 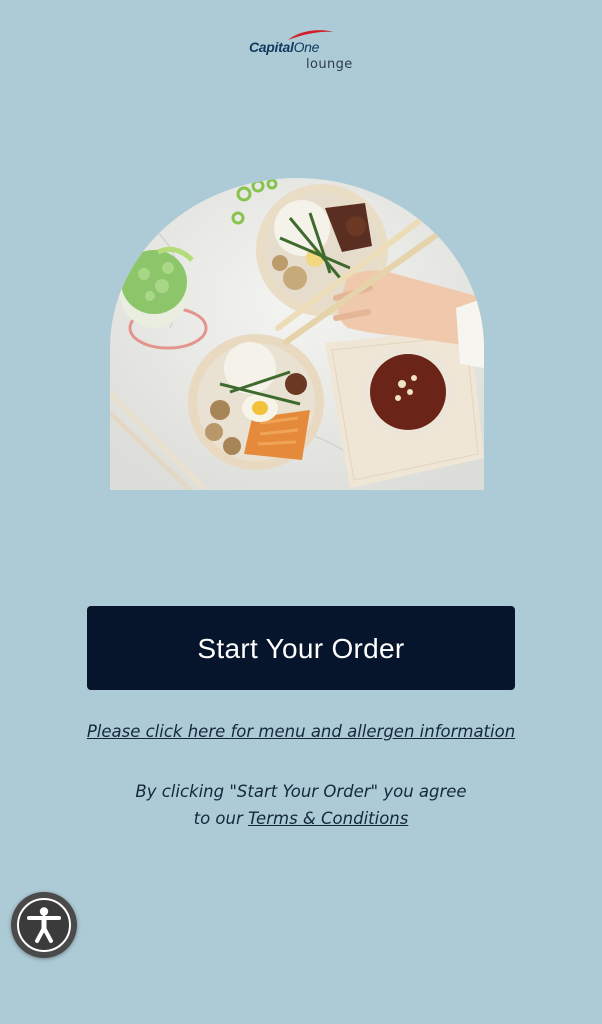 I want to click on terms-conditions-link: Terms & Conditions, so click(x=328, y=818).